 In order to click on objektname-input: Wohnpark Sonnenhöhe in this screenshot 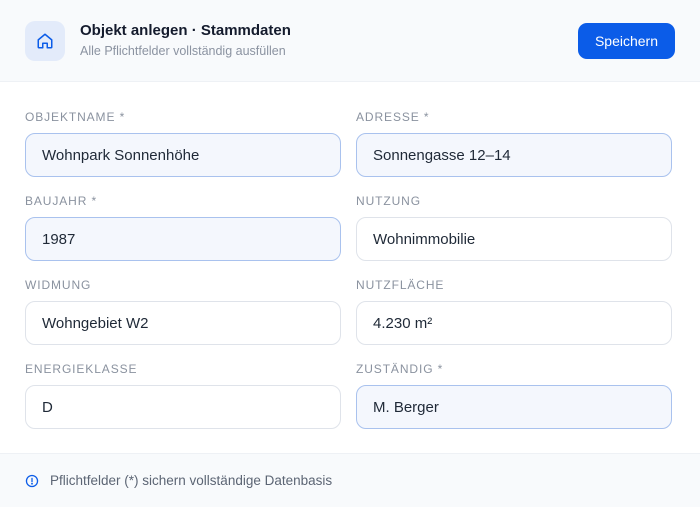, I will do `click(183, 155)`.